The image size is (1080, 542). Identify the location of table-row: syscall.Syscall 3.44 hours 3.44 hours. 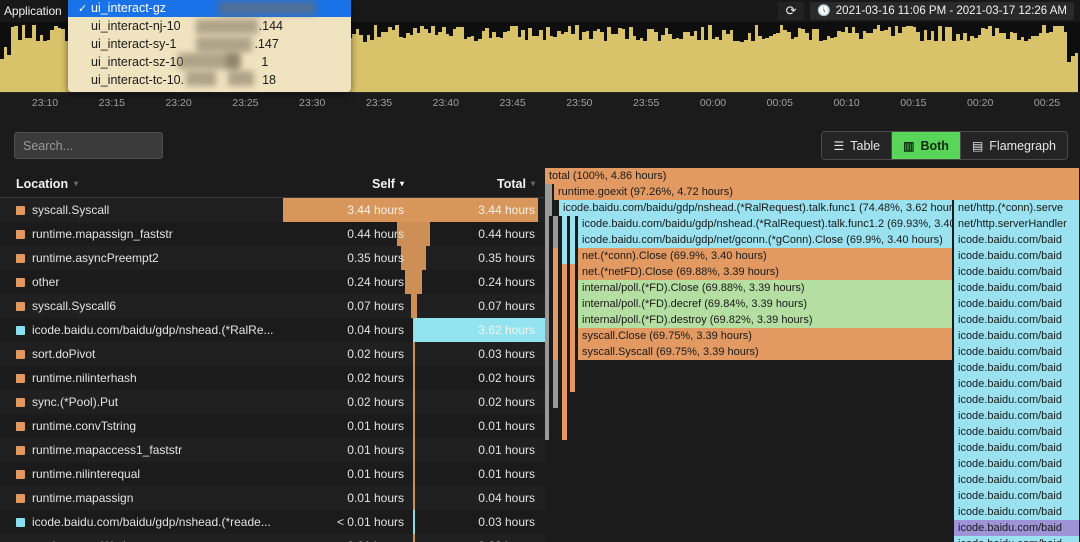
(272, 210).